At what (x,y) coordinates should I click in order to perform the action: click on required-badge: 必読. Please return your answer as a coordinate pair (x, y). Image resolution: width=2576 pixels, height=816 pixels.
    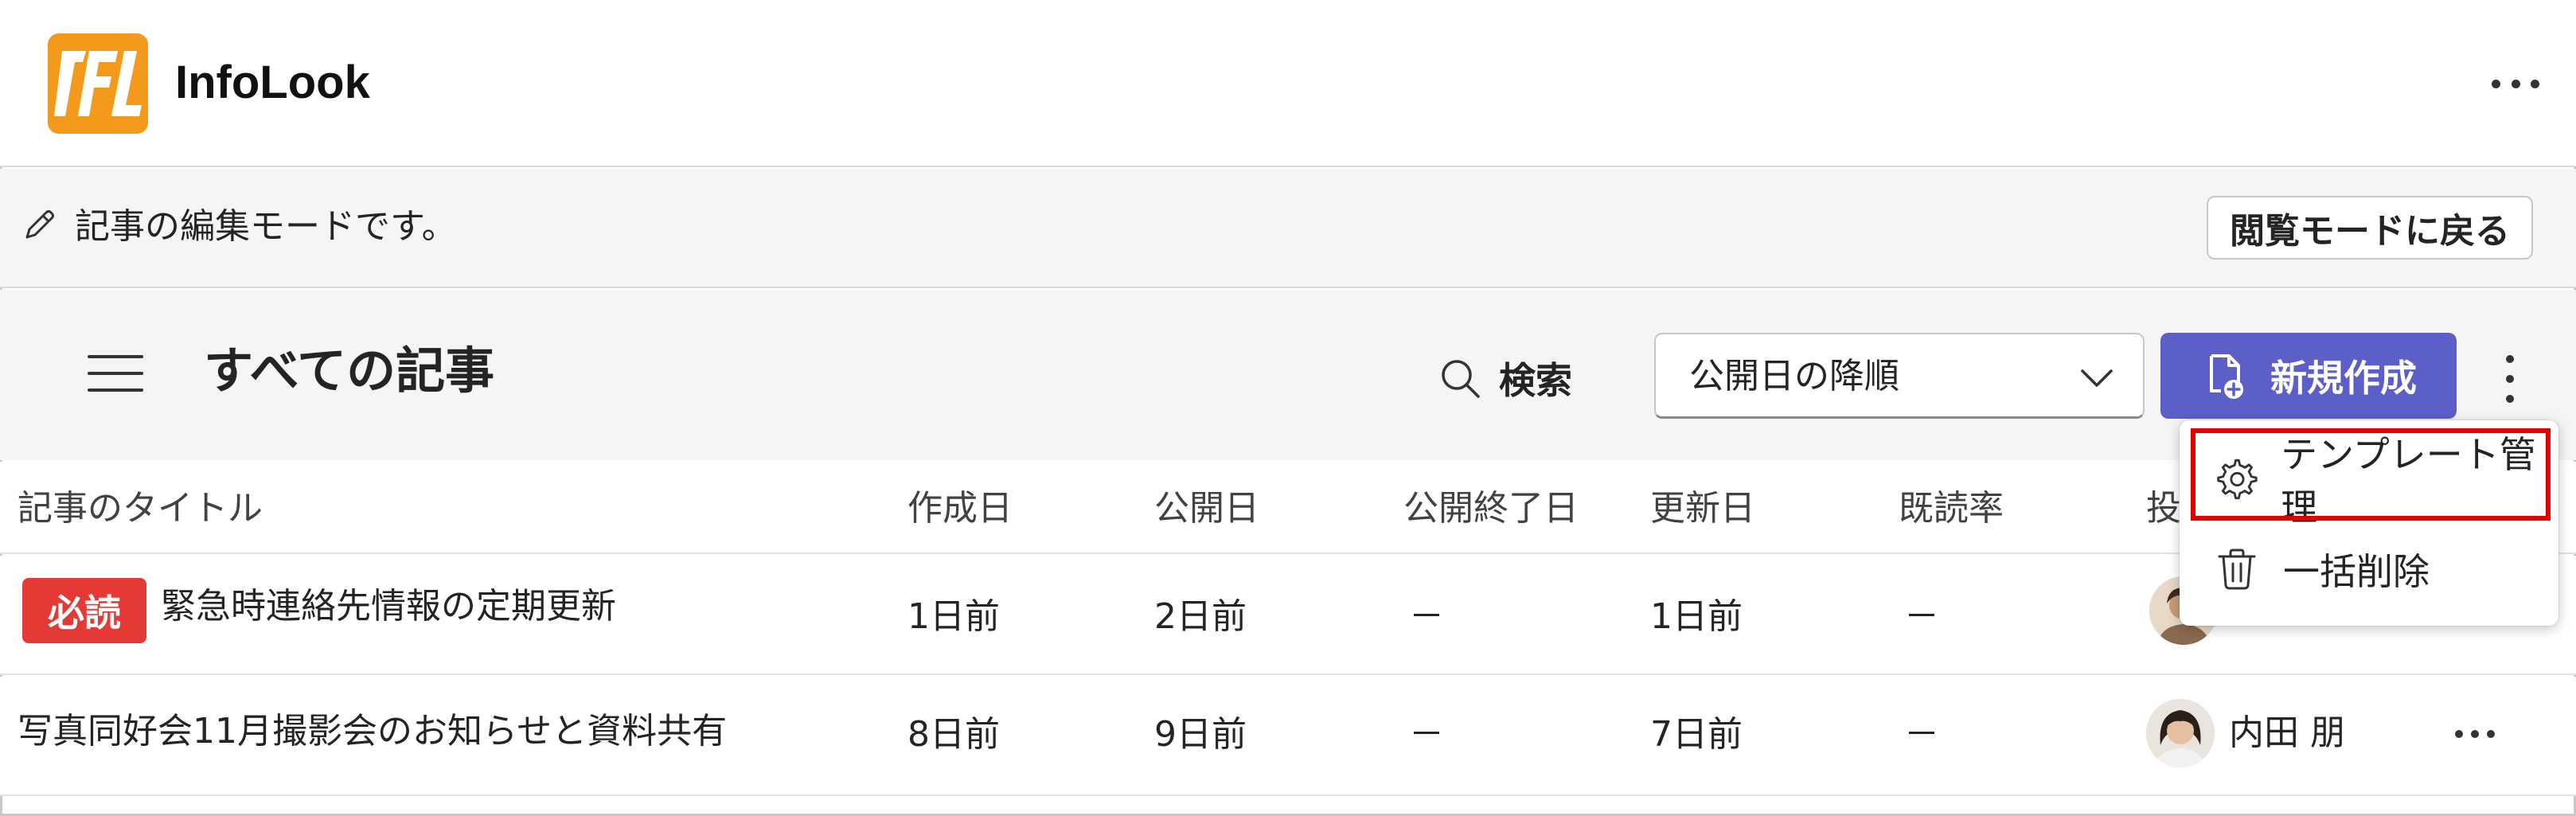
    Looking at the image, I should click on (84, 610).